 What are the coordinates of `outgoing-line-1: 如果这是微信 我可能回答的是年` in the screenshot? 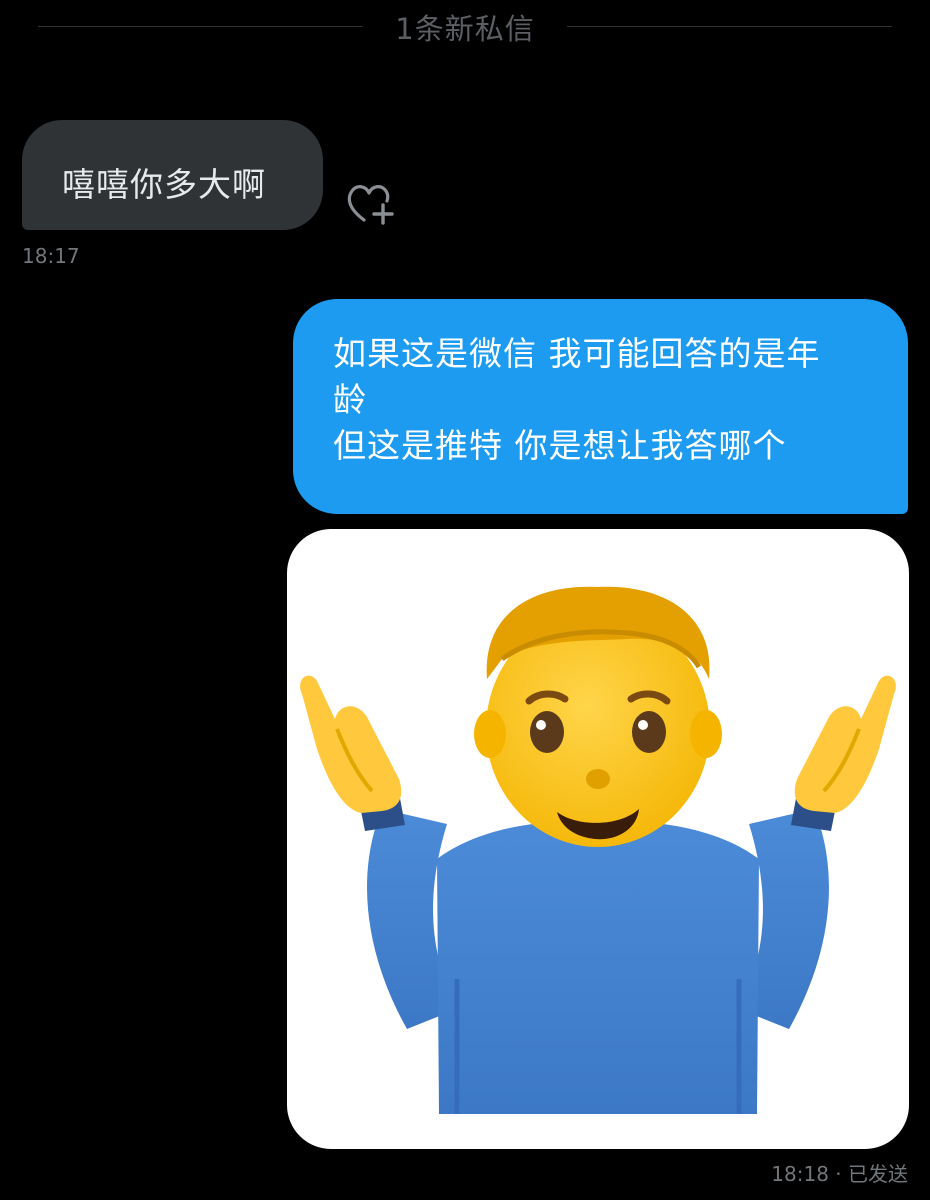 It's located at (577, 353).